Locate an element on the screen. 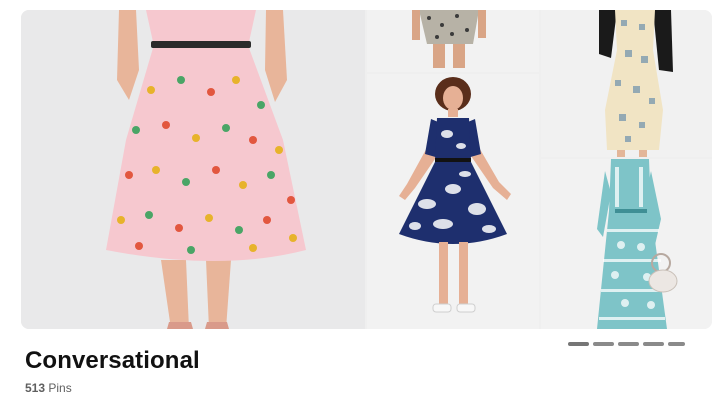 The image size is (726, 417). pin-count-value: 513 is located at coordinates (35, 388).